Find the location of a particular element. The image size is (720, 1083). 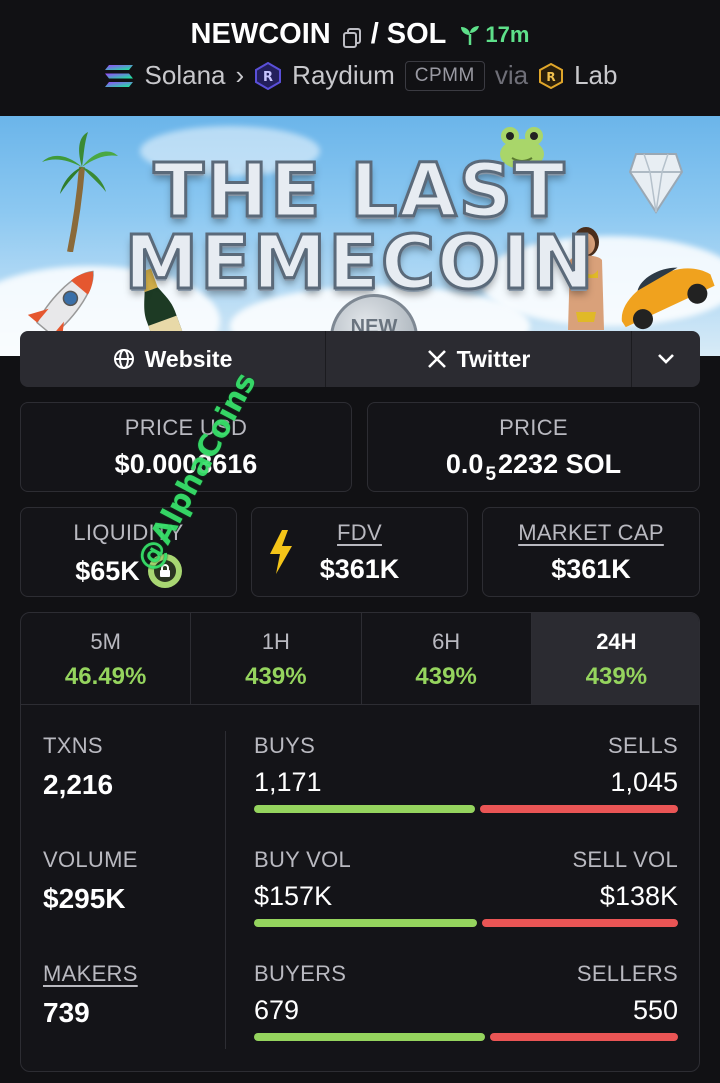

raydium-icon: R is located at coordinates (268, 75).